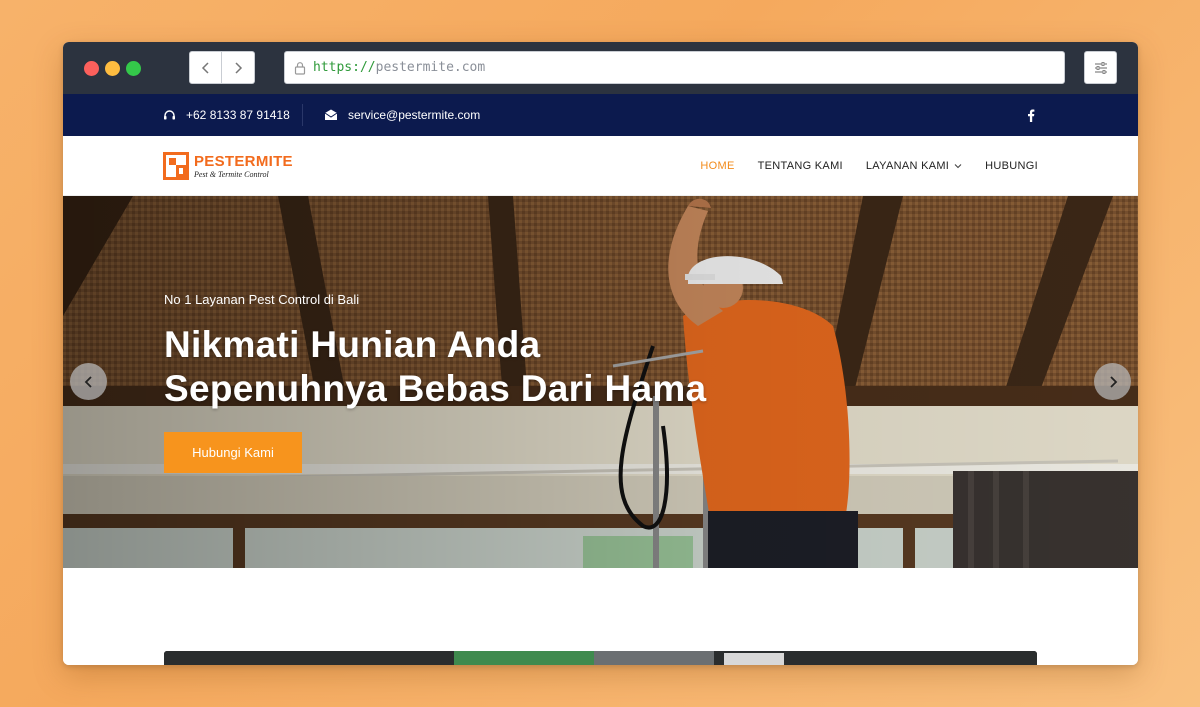 This screenshot has height=707, width=1200. What do you see at coordinates (435, 388) in the screenshot?
I see `hero-title-line2: Sepenuhnya Bebas Dari Hama` at bounding box center [435, 388].